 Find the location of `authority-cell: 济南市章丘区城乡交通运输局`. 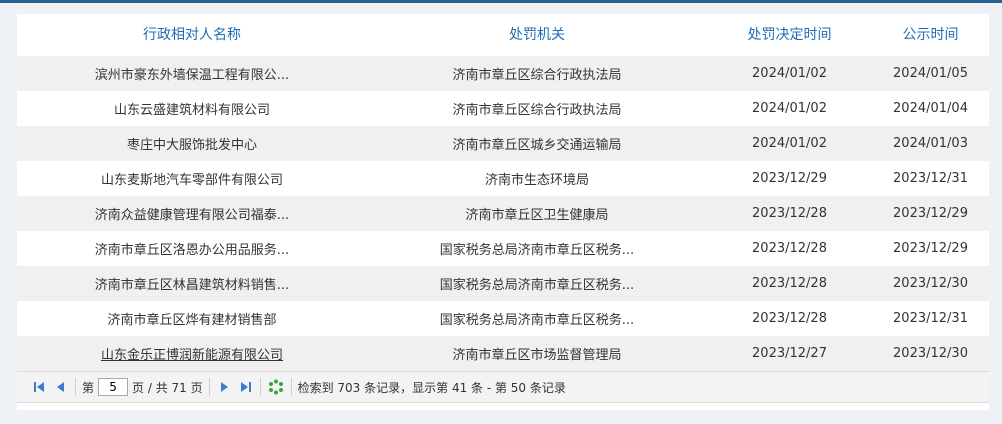

authority-cell: 济南市章丘区城乡交通运输局 is located at coordinates (537, 145).